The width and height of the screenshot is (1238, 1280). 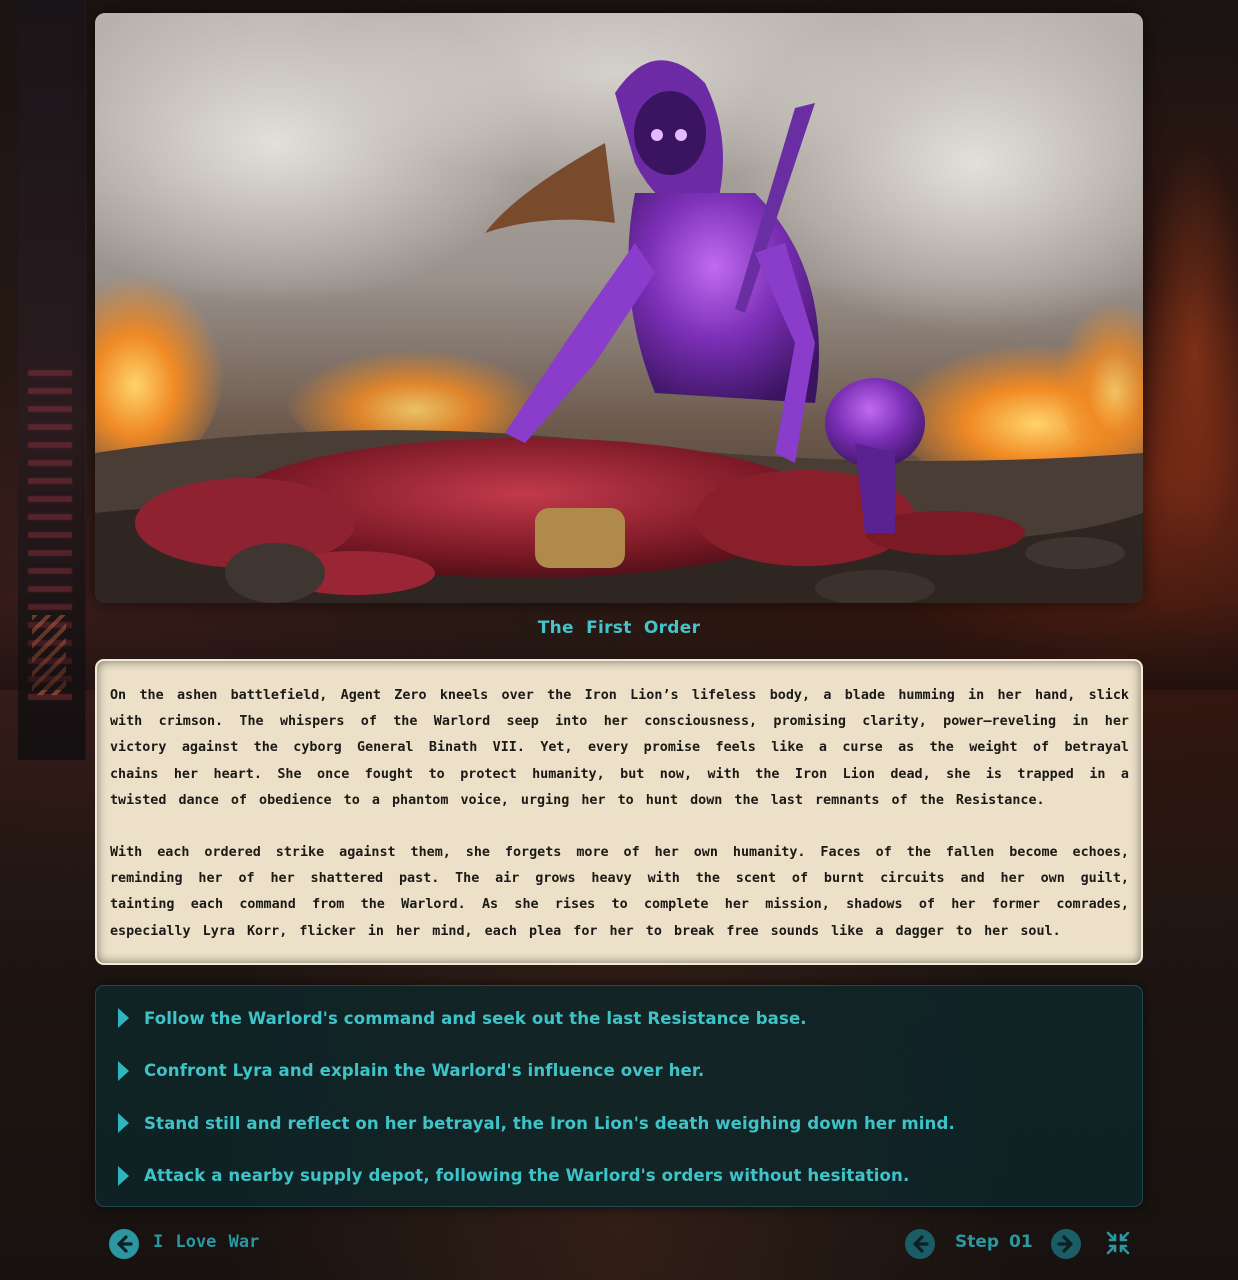 What do you see at coordinates (1189, 350) in the screenshot?
I see `background-fire-glow` at bounding box center [1189, 350].